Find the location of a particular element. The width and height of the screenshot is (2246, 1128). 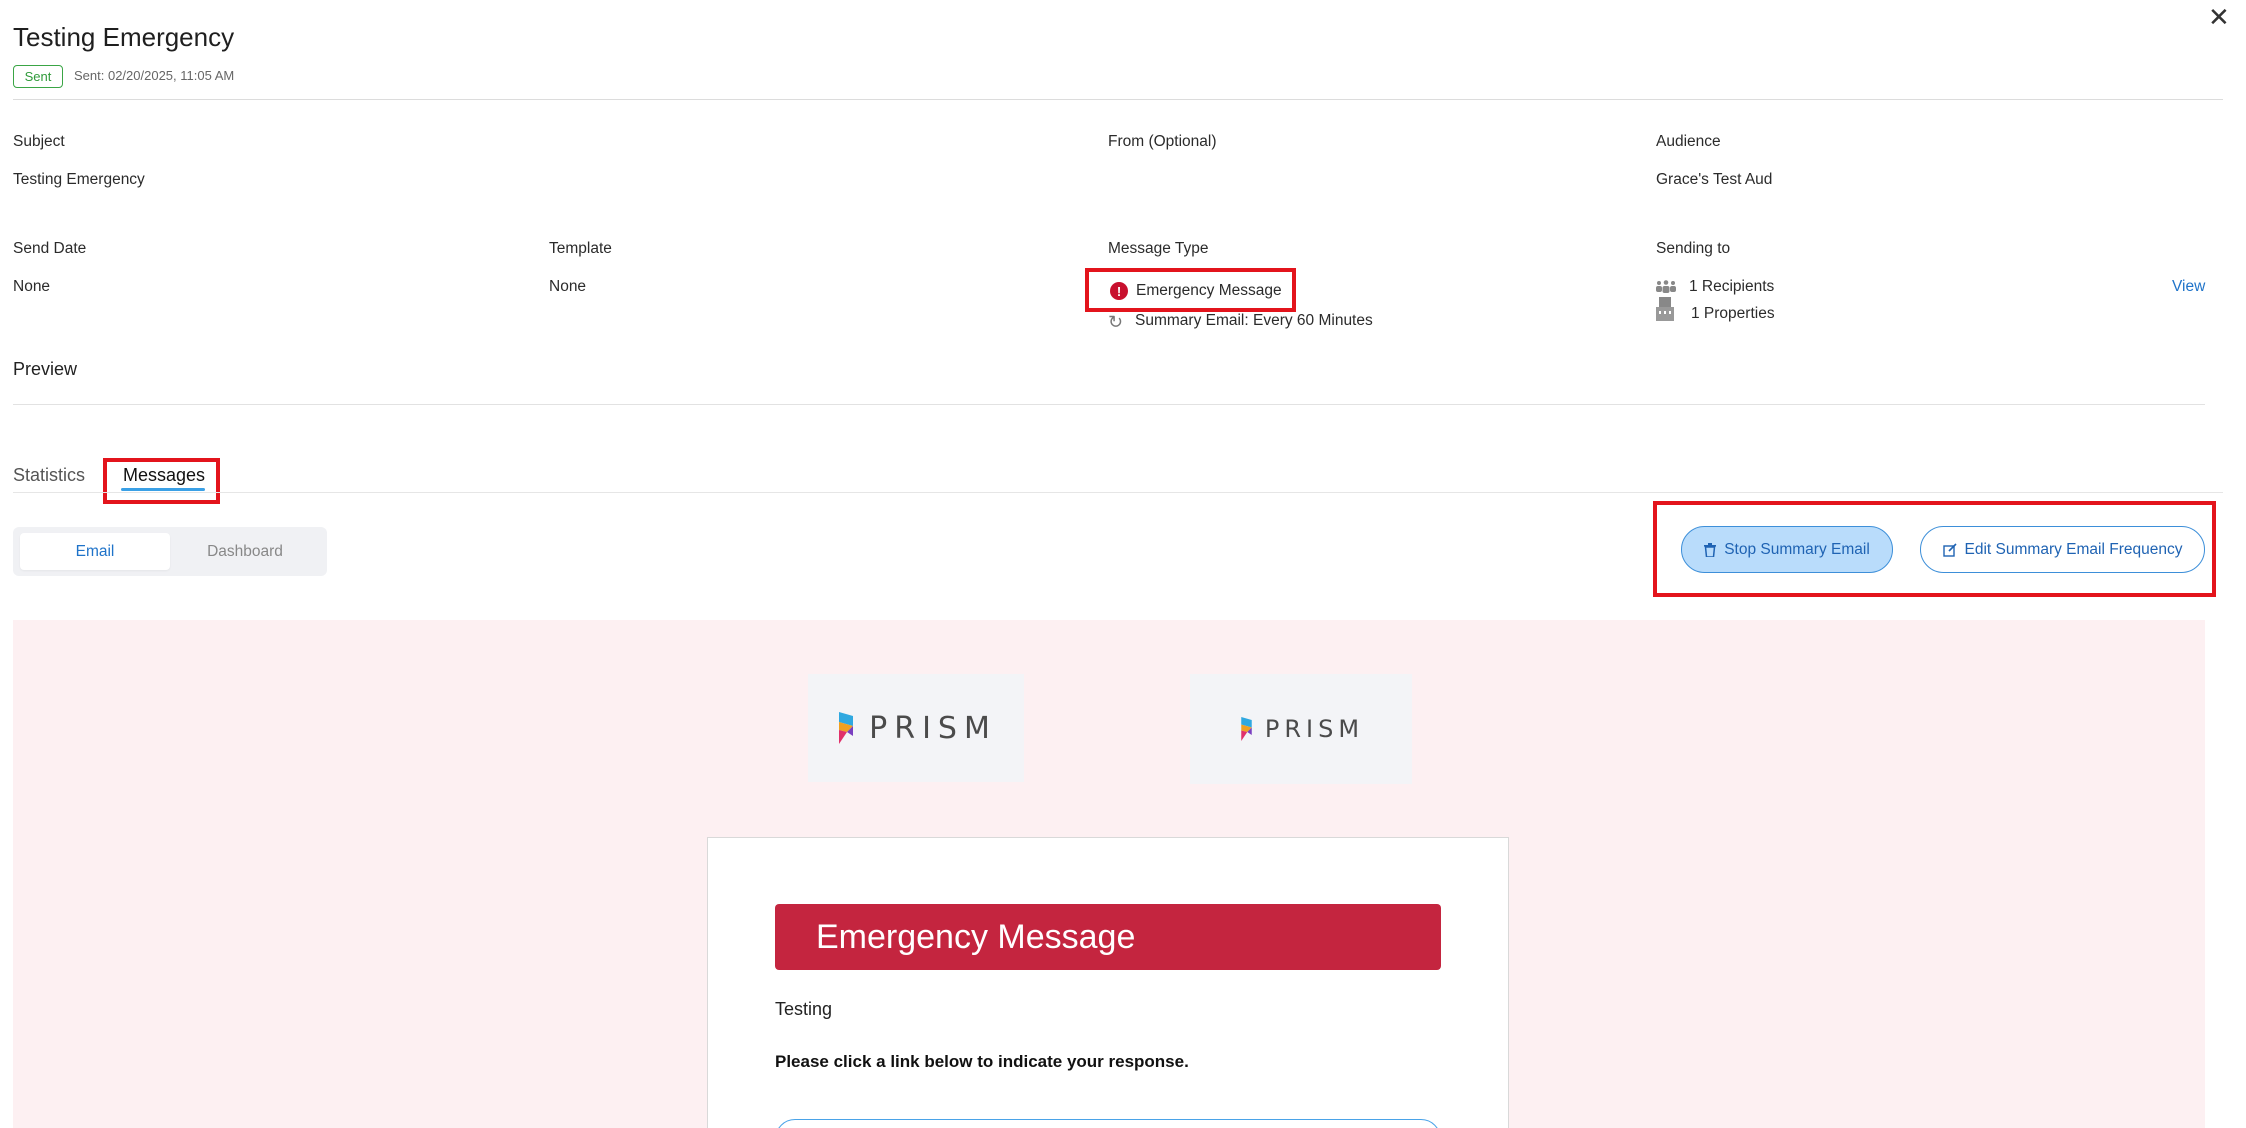

send-date-label: Send Date is located at coordinates (50, 248).